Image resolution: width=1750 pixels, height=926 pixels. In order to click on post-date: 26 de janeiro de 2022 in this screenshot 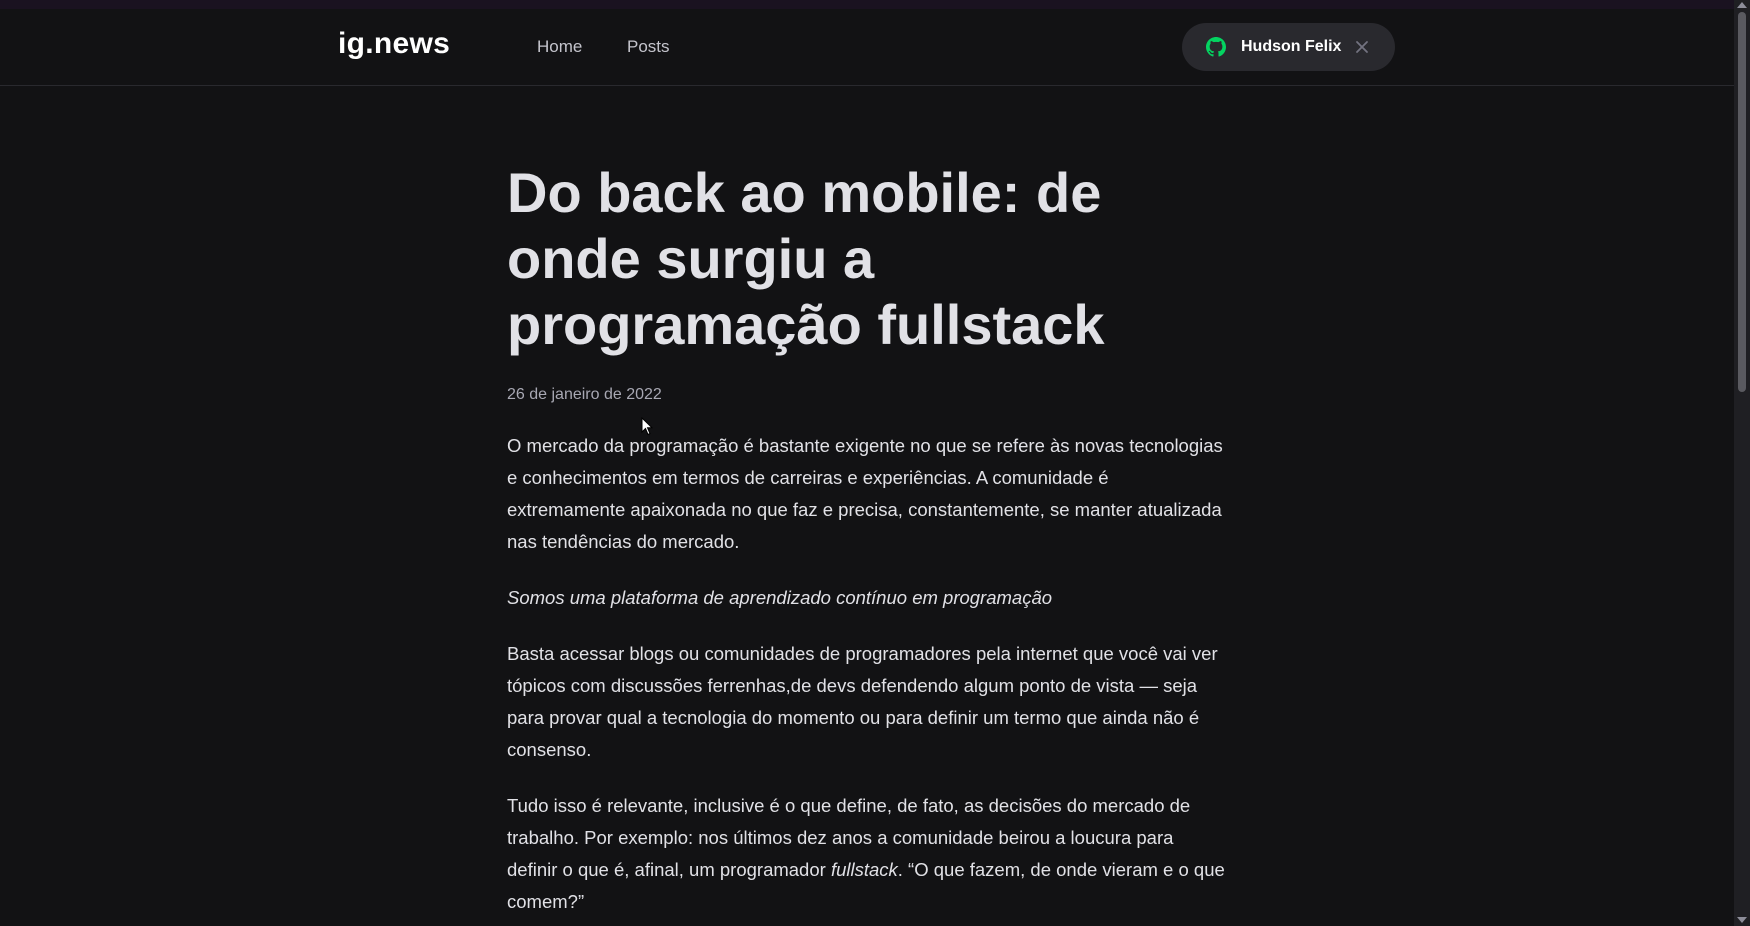, I will do `click(584, 394)`.